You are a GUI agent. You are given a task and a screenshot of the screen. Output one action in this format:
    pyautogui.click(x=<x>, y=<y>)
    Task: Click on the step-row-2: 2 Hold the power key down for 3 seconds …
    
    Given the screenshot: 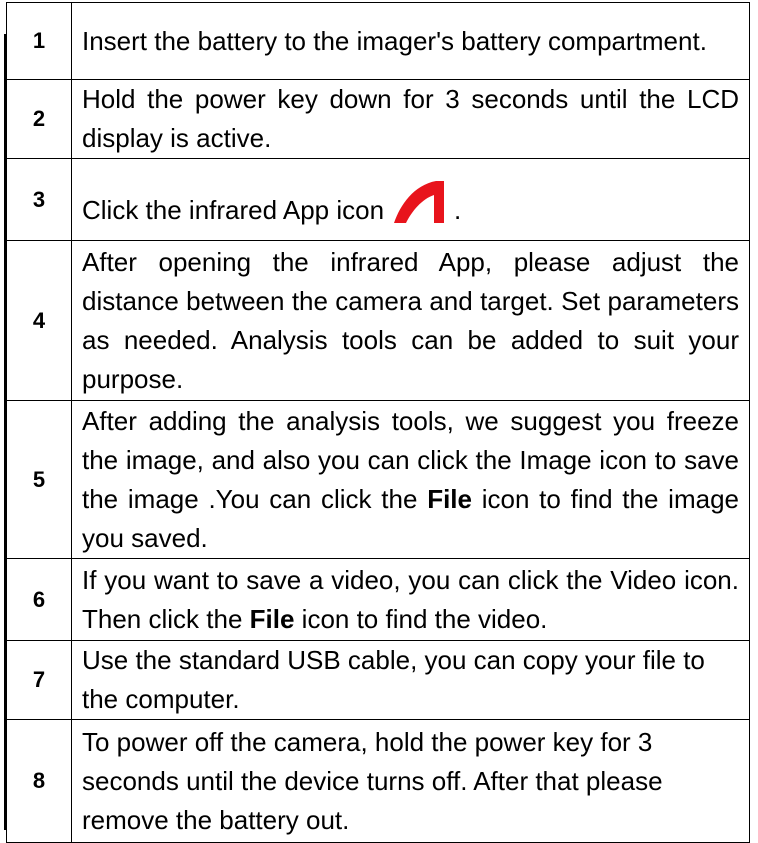 What is the action you would take?
    pyautogui.click(x=378, y=119)
    